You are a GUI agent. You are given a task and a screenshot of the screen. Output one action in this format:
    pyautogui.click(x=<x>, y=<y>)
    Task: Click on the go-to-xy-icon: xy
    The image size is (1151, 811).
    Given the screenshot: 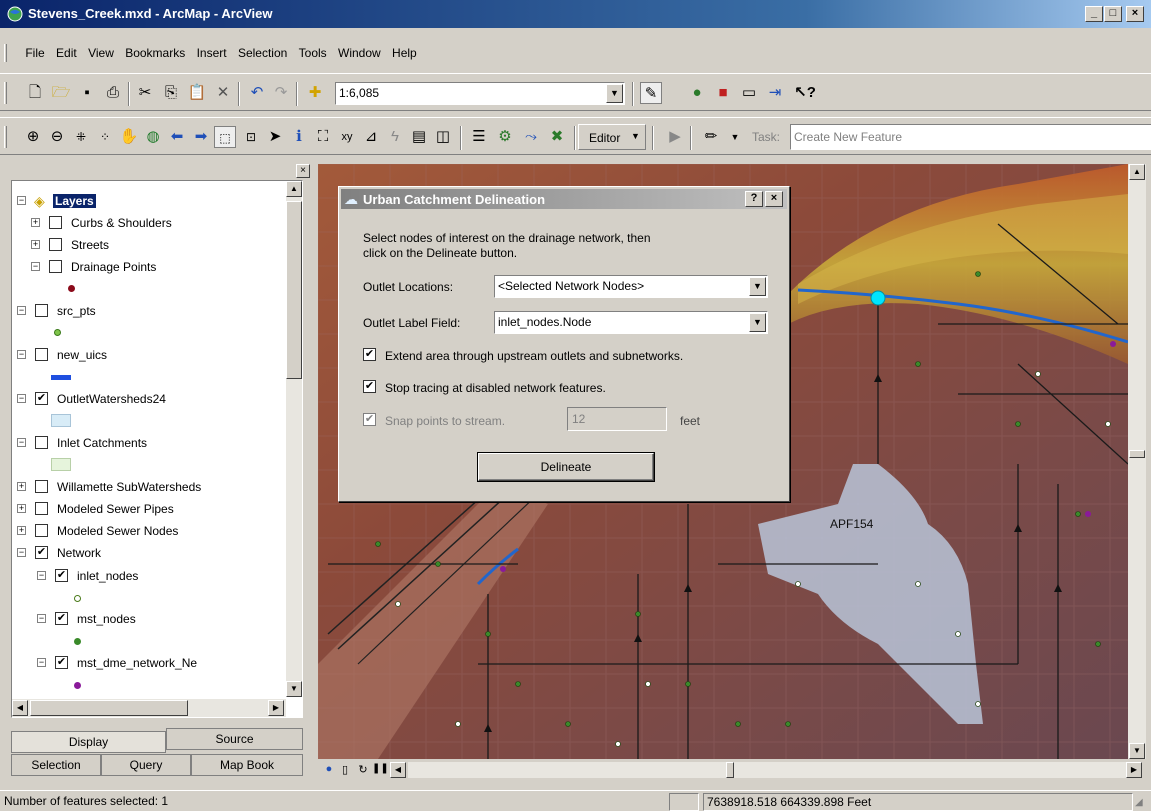 What is the action you would take?
    pyautogui.click(x=347, y=137)
    